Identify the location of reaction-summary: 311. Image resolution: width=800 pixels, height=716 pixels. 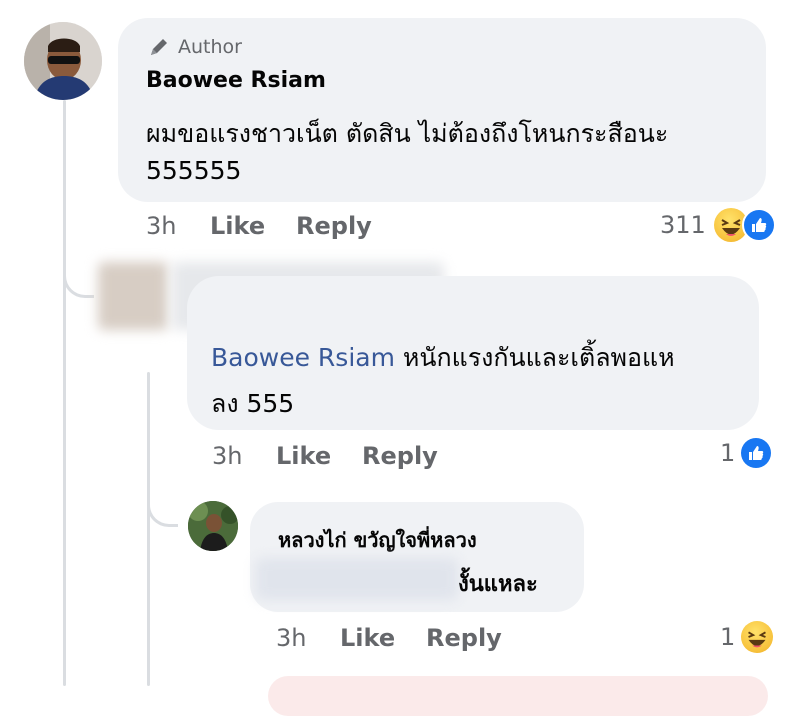
(718, 225).